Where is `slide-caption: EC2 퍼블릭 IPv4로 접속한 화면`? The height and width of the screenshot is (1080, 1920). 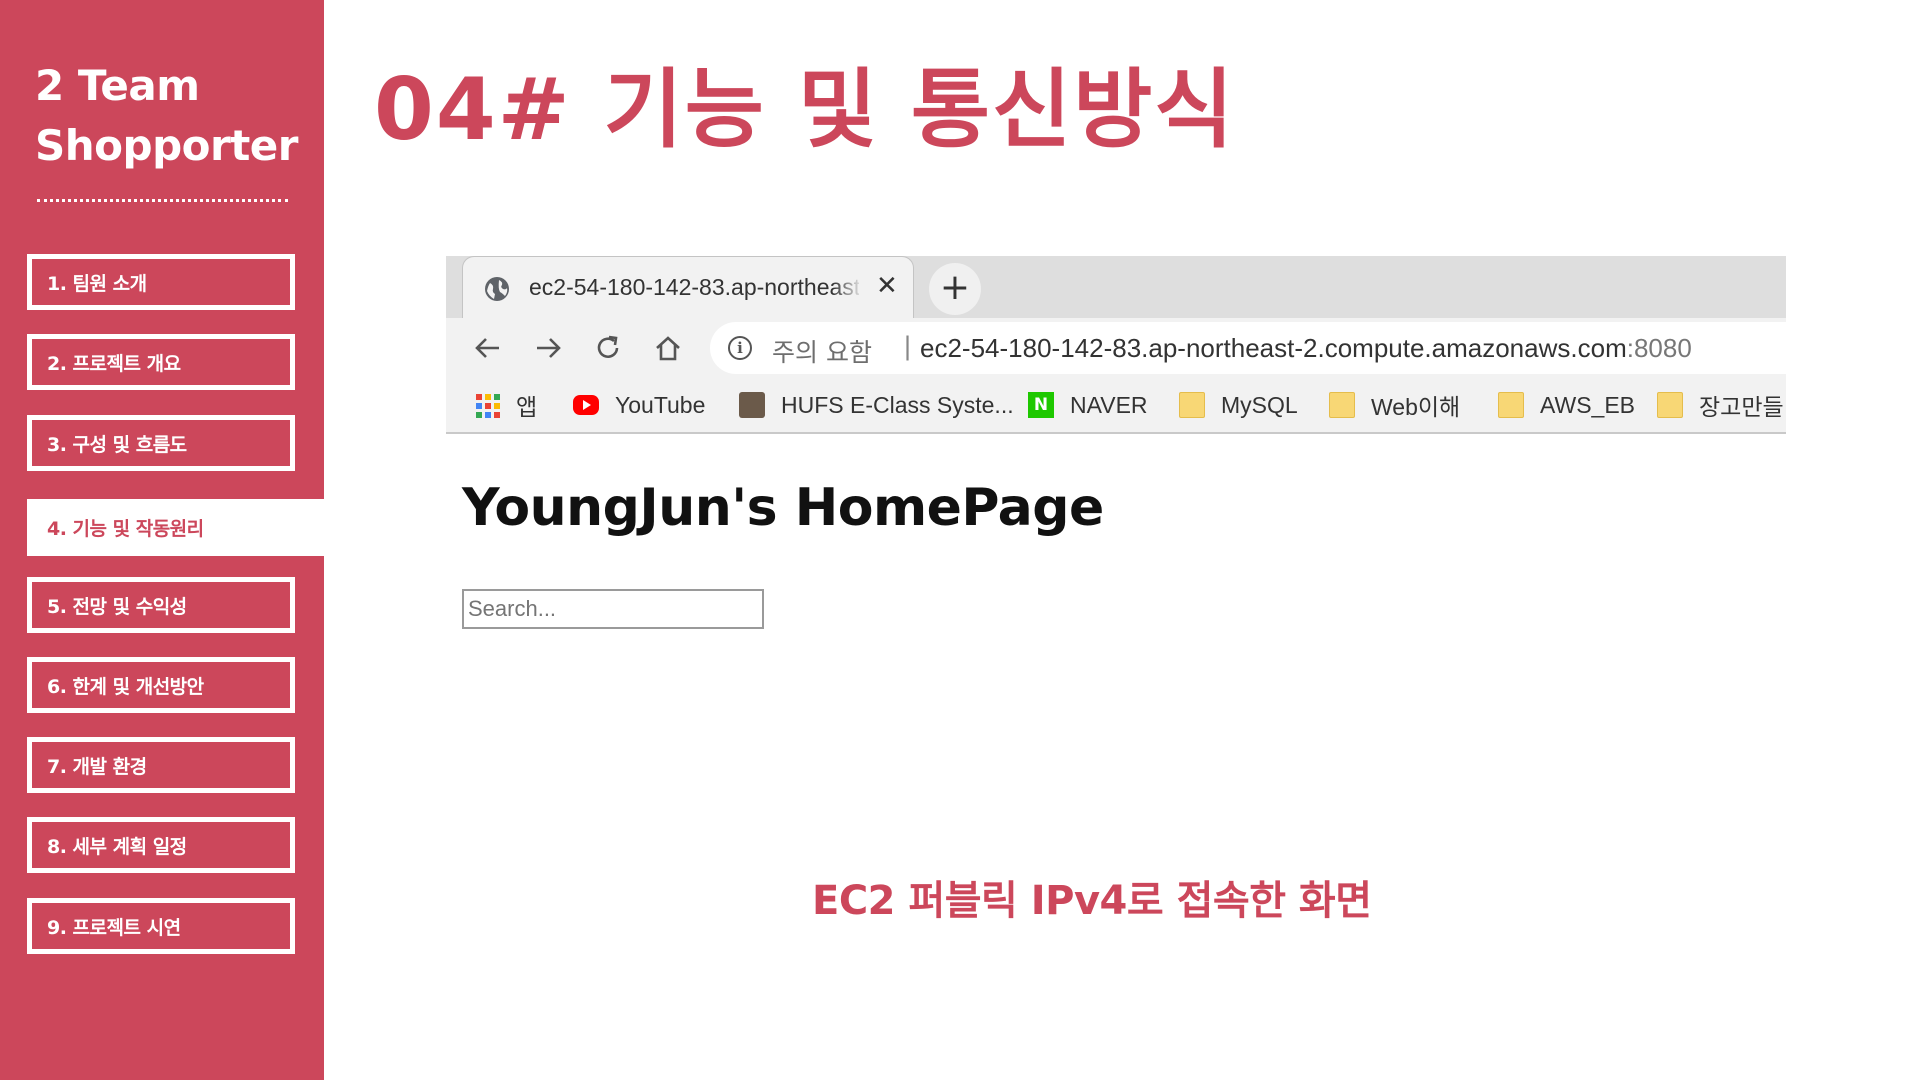
slide-caption: EC2 퍼블릭 IPv4로 접속한 화면 is located at coordinates (1092, 901).